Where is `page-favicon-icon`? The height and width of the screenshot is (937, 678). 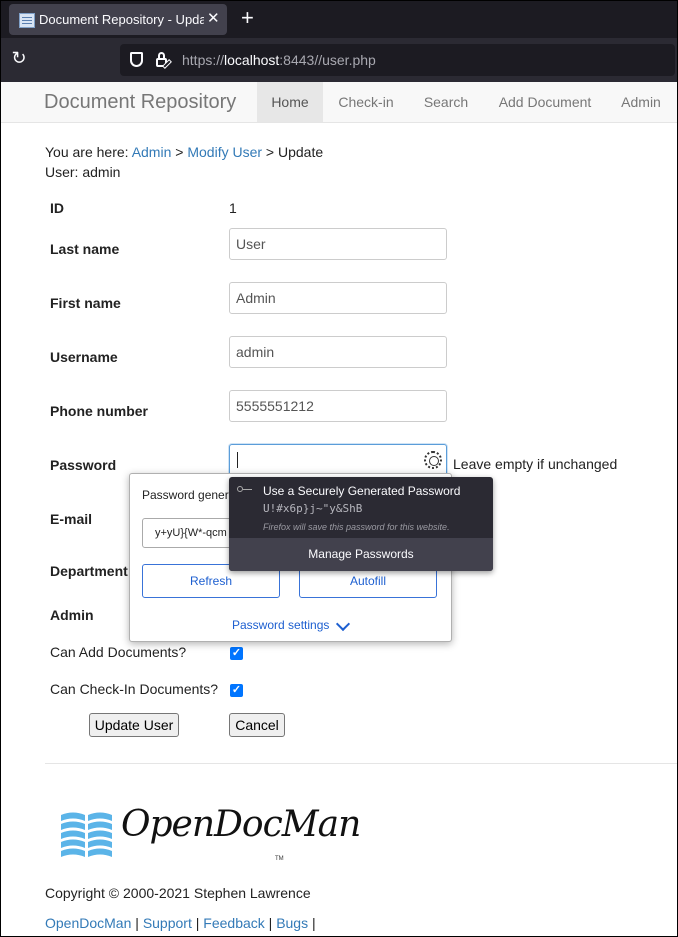 page-favicon-icon is located at coordinates (27, 20).